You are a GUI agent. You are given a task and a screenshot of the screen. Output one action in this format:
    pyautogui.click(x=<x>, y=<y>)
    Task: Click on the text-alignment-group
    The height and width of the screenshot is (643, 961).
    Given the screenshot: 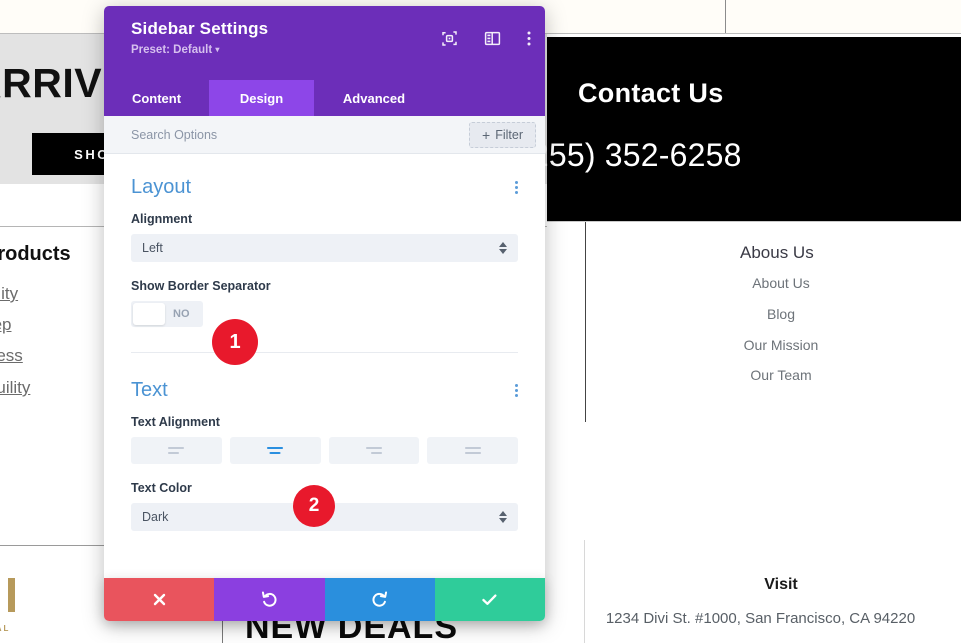 What is the action you would take?
    pyautogui.click(x=324, y=450)
    